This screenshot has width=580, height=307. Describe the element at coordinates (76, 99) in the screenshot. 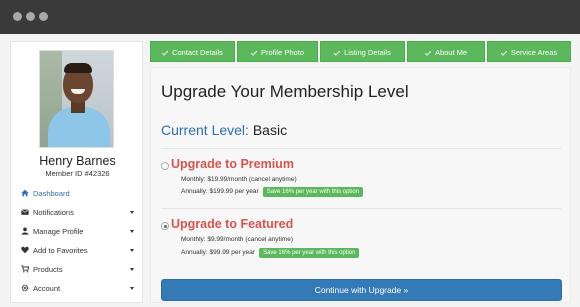

I see `profile-photo` at that location.